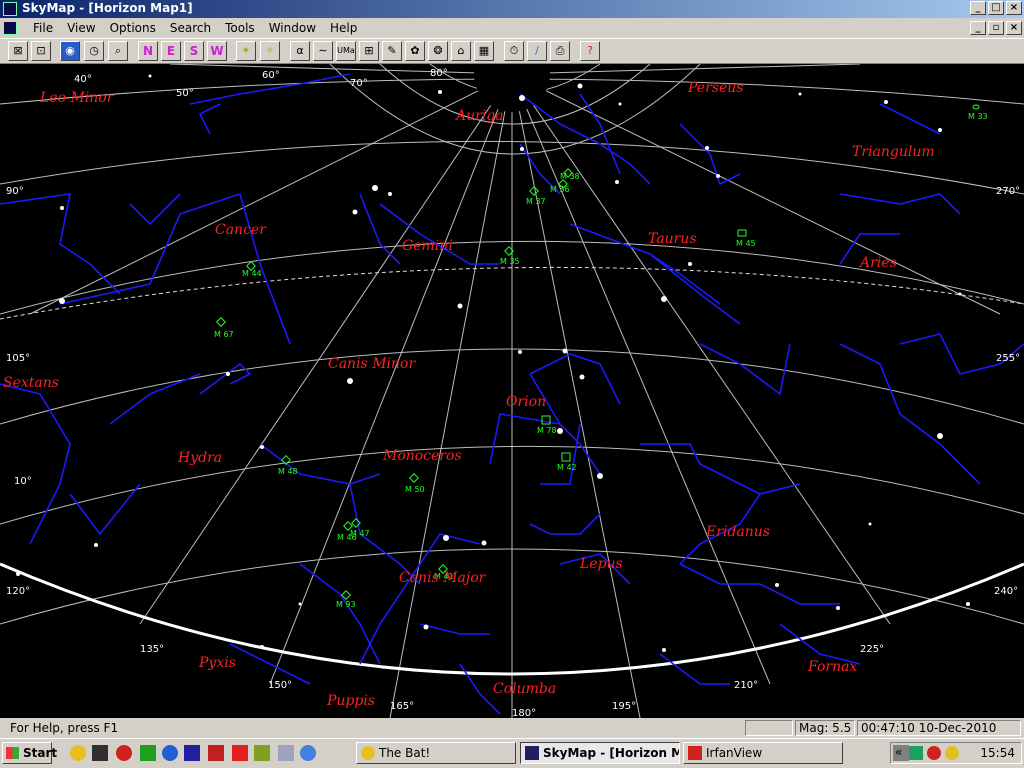 This screenshot has width=1024, height=768. What do you see at coordinates (343, 28) in the screenshot?
I see `menu-help: Help` at bounding box center [343, 28].